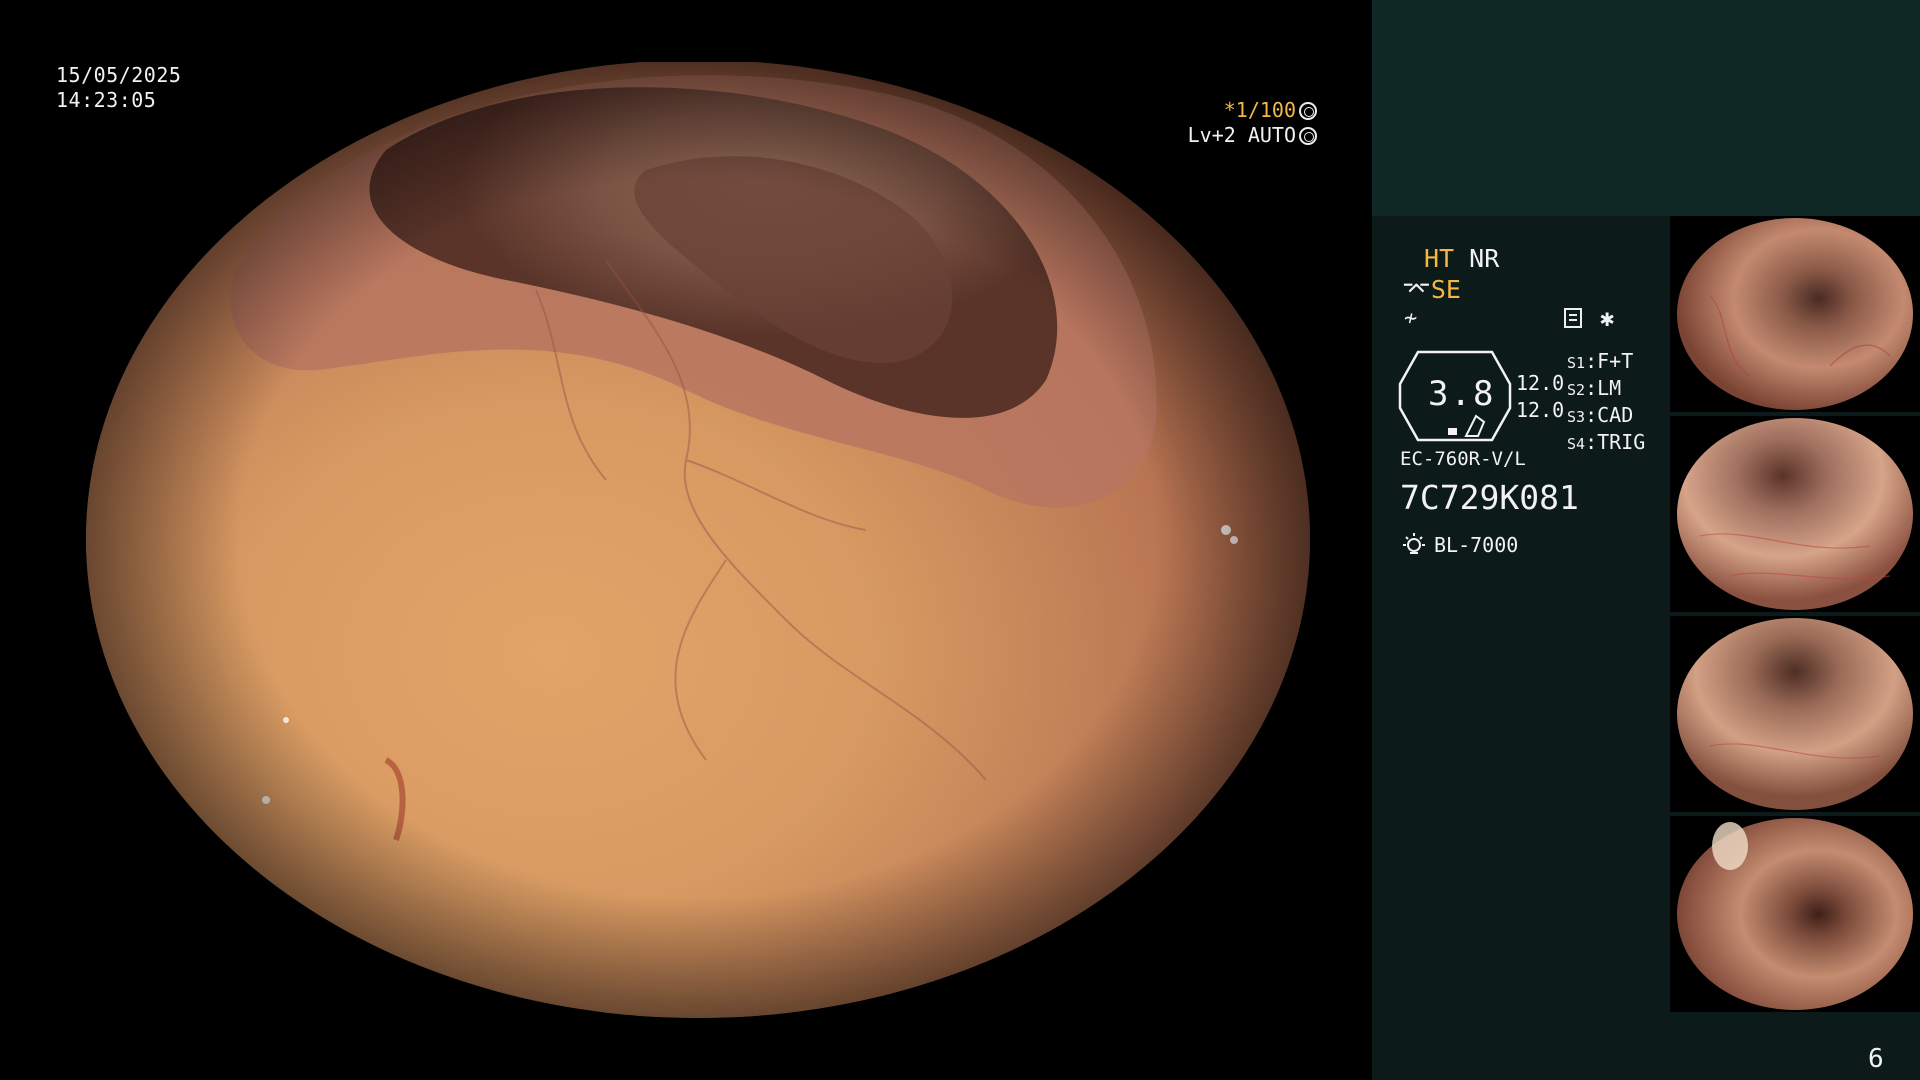 The width and height of the screenshot is (1920, 1080). Describe the element at coordinates (1540, 410) in the screenshot. I see `iris-sub-2: 12.0` at that location.